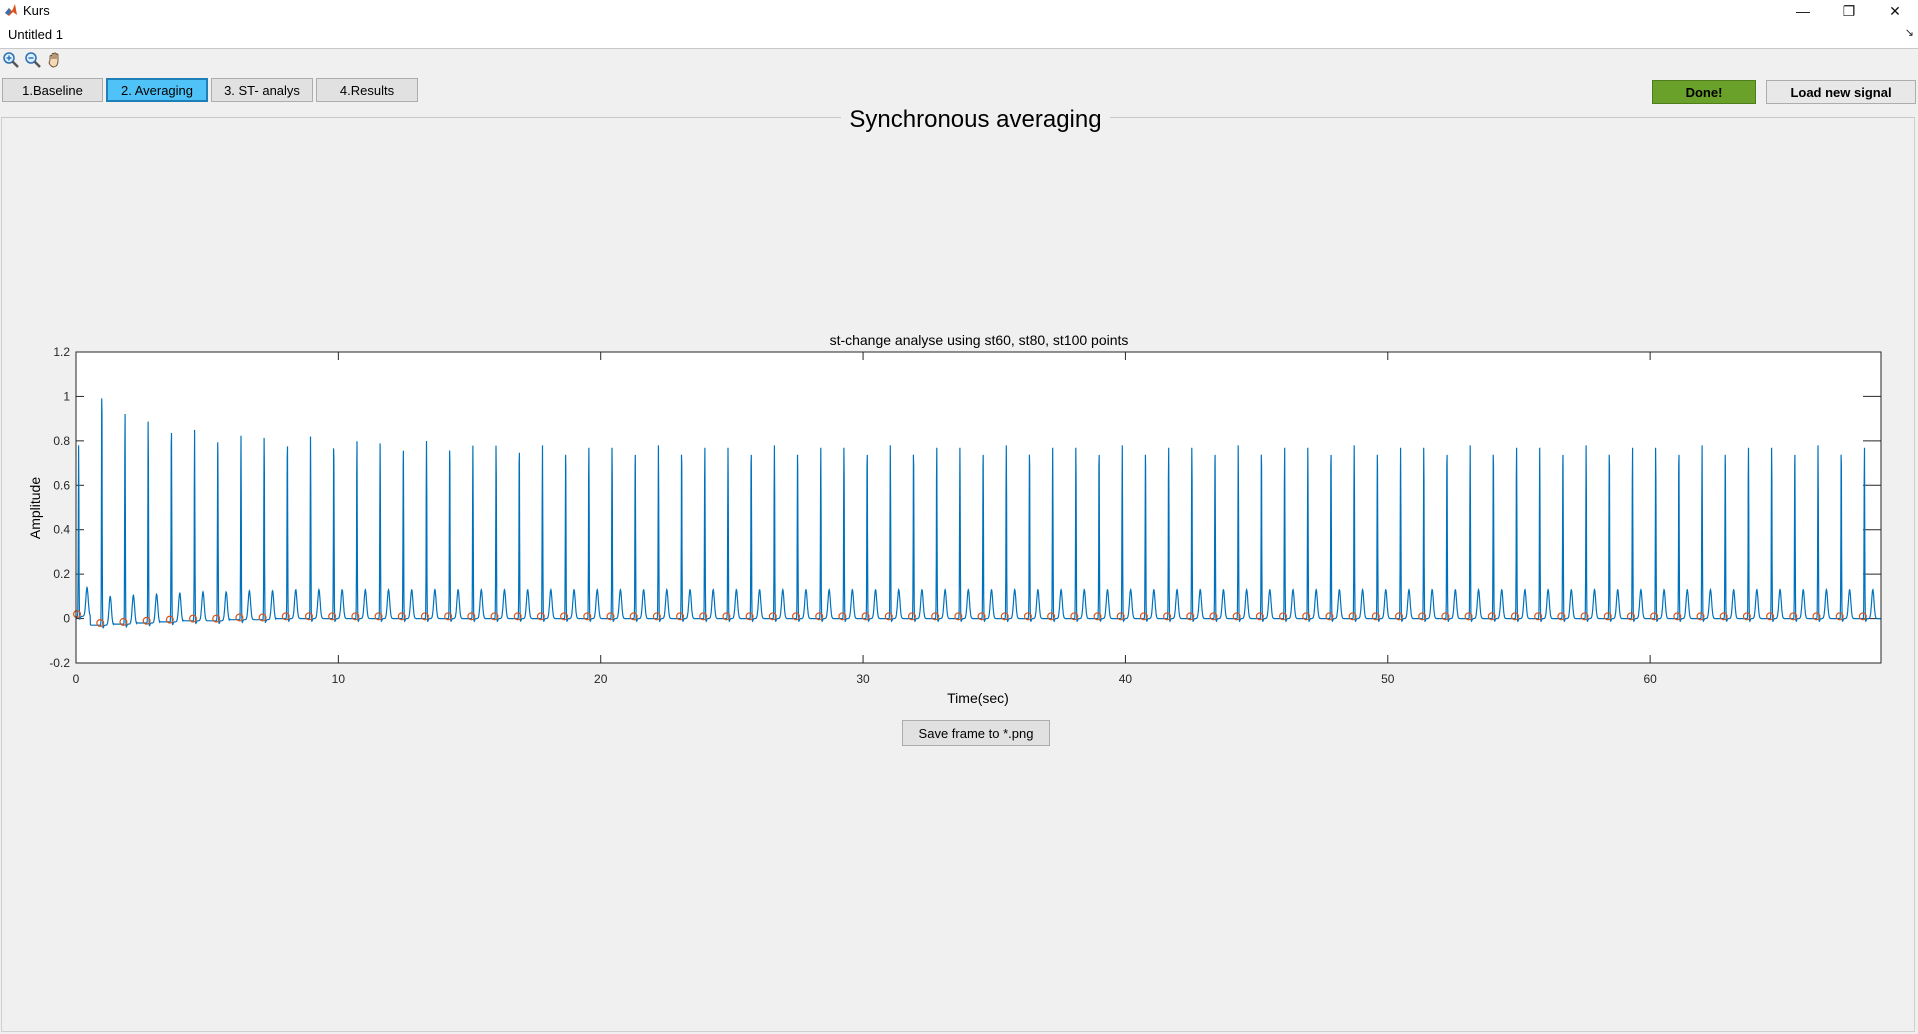 This screenshot has height=1034, width=1918. What do you see at coordinates (35, 508) in the screenshot?
I see `y-axis-label: Amplitude` at bounding box center [35, 508].